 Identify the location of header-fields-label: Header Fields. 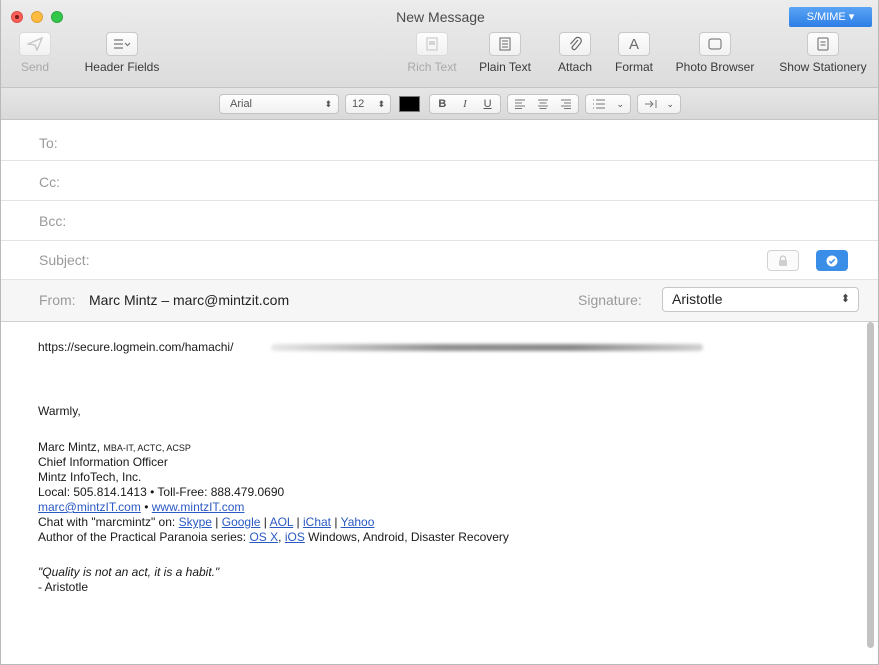
(122, 67).